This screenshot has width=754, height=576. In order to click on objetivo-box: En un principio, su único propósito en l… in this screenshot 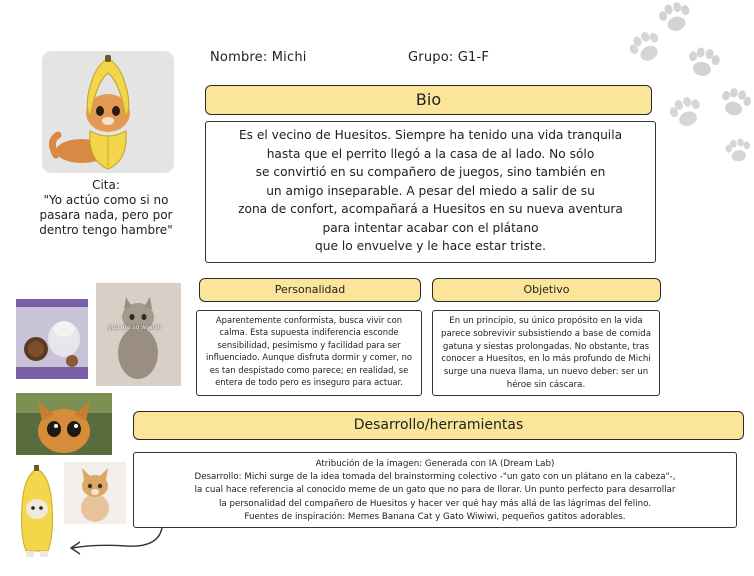, I will do `click(546, 353)`.